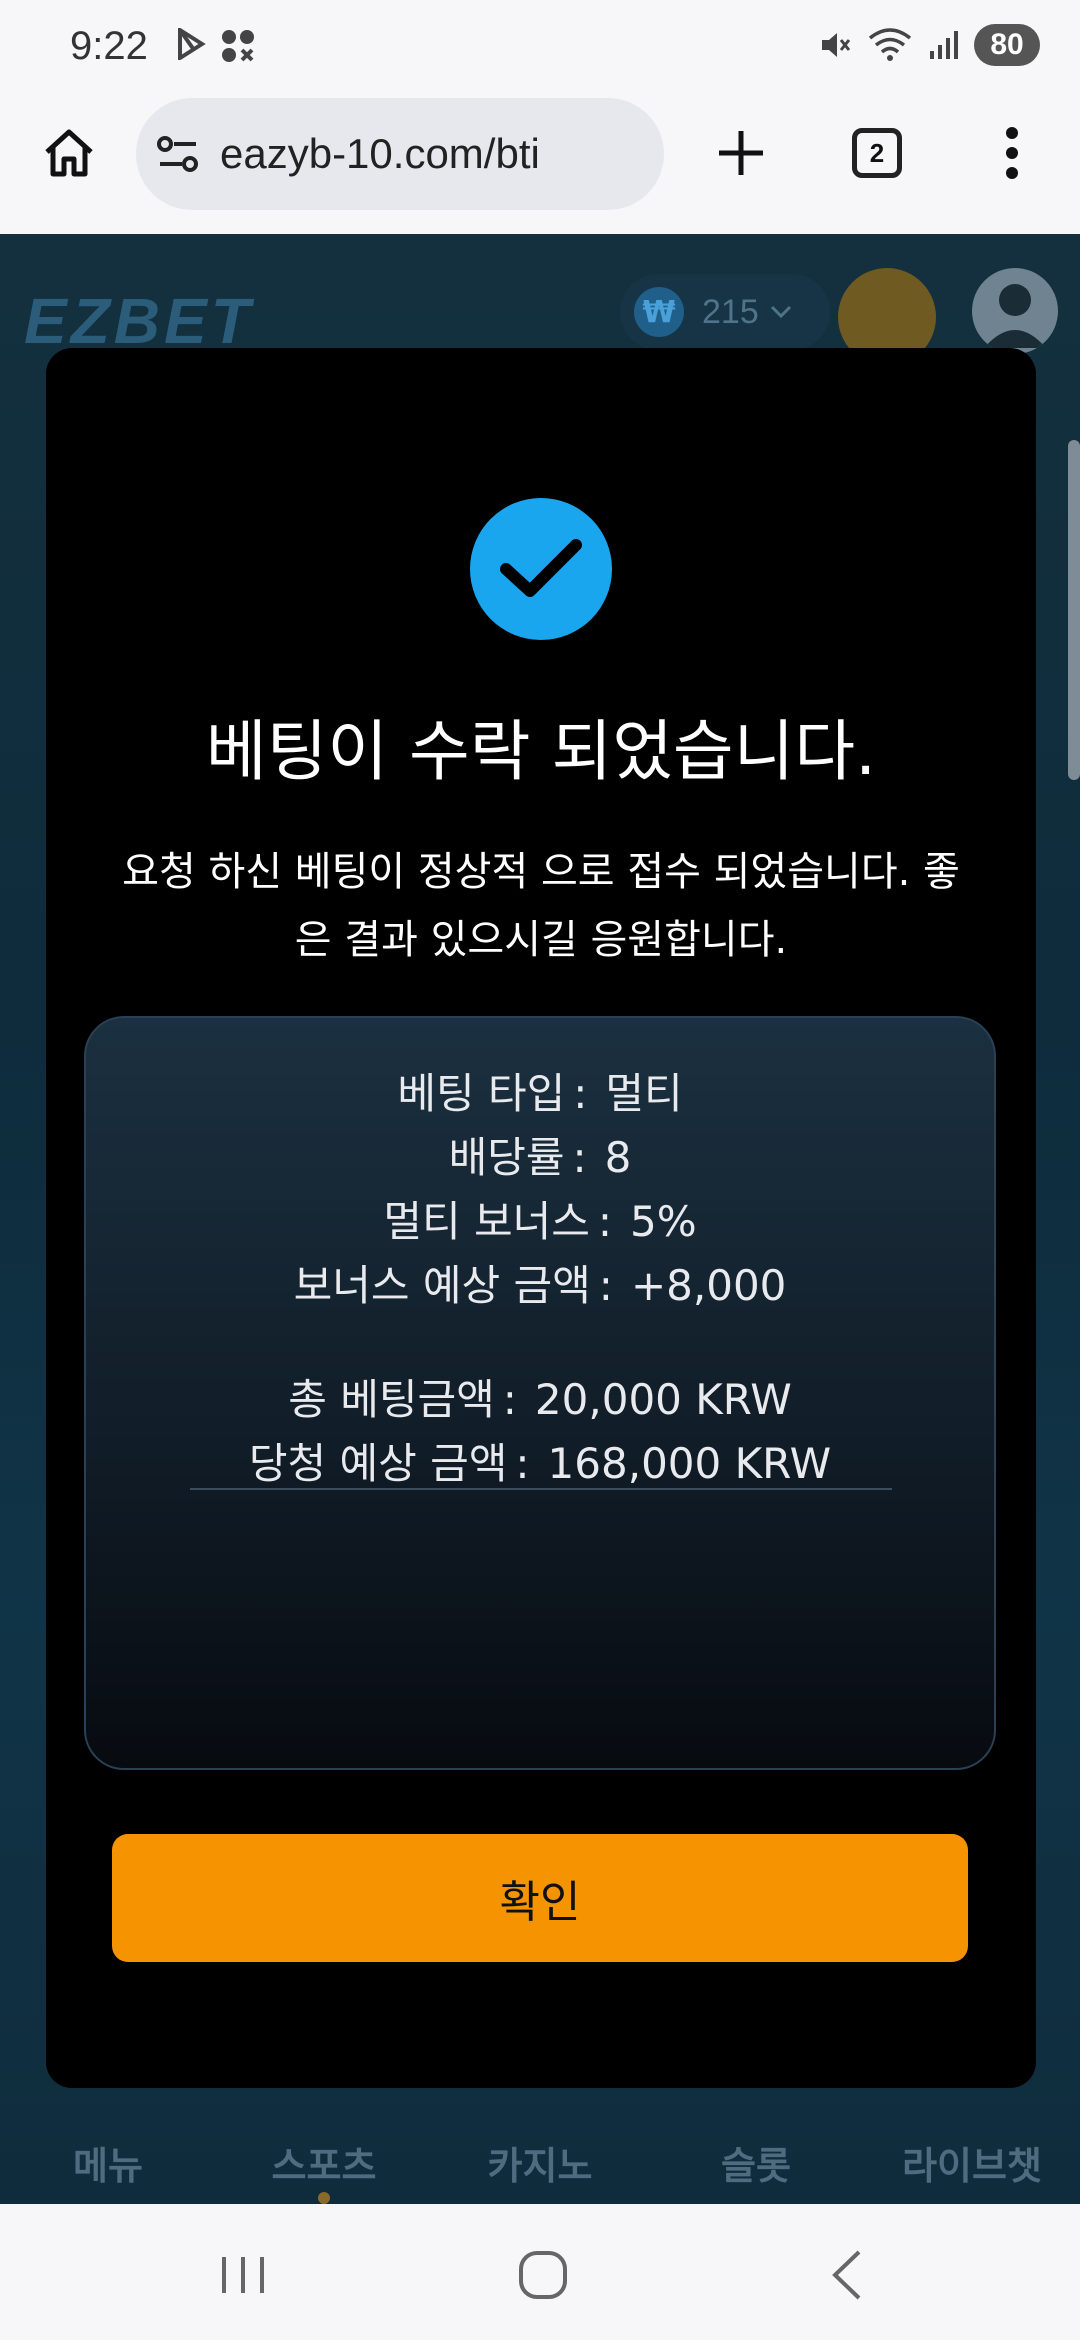 This screenshot has height=2340, width=1080. I want to click on nav-item-live-chat: 라이브챗, so click(972, 2151).